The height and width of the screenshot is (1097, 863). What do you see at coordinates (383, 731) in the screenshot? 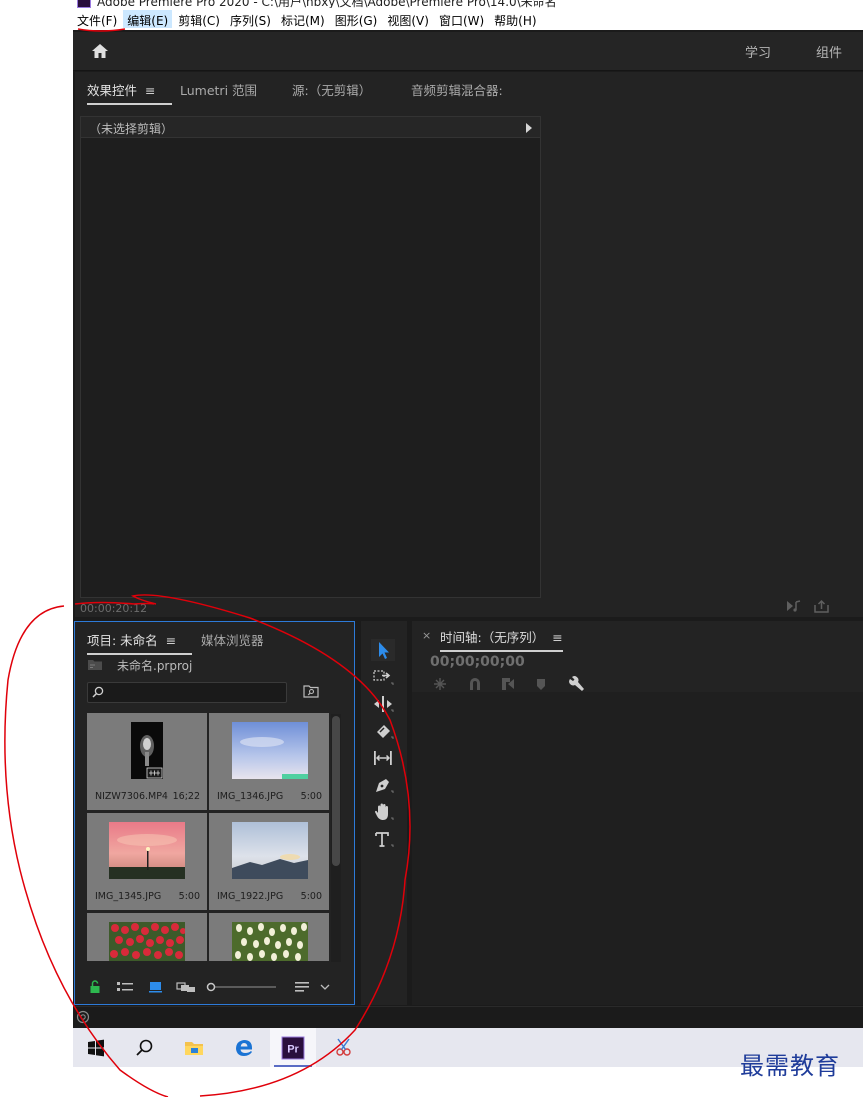
I see `razor-tool-icon` at bounding box center [383, 731].